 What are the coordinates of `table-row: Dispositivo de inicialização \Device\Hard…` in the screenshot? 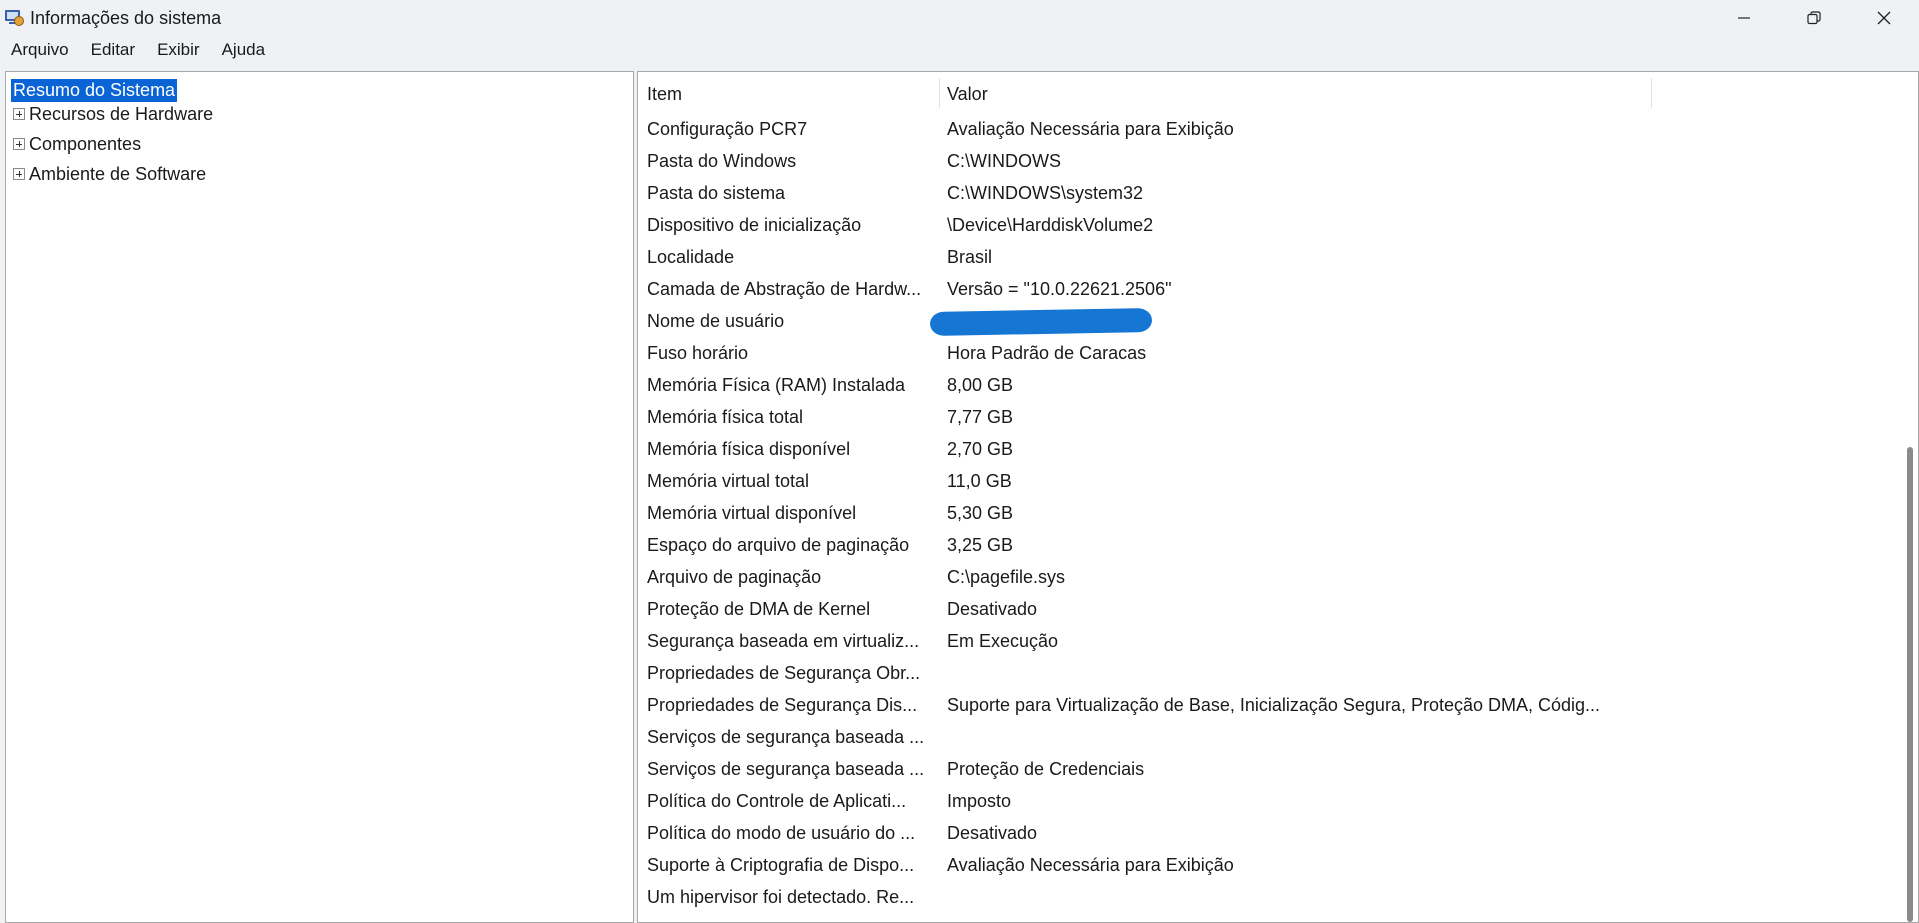 It's located at (1268, 225).